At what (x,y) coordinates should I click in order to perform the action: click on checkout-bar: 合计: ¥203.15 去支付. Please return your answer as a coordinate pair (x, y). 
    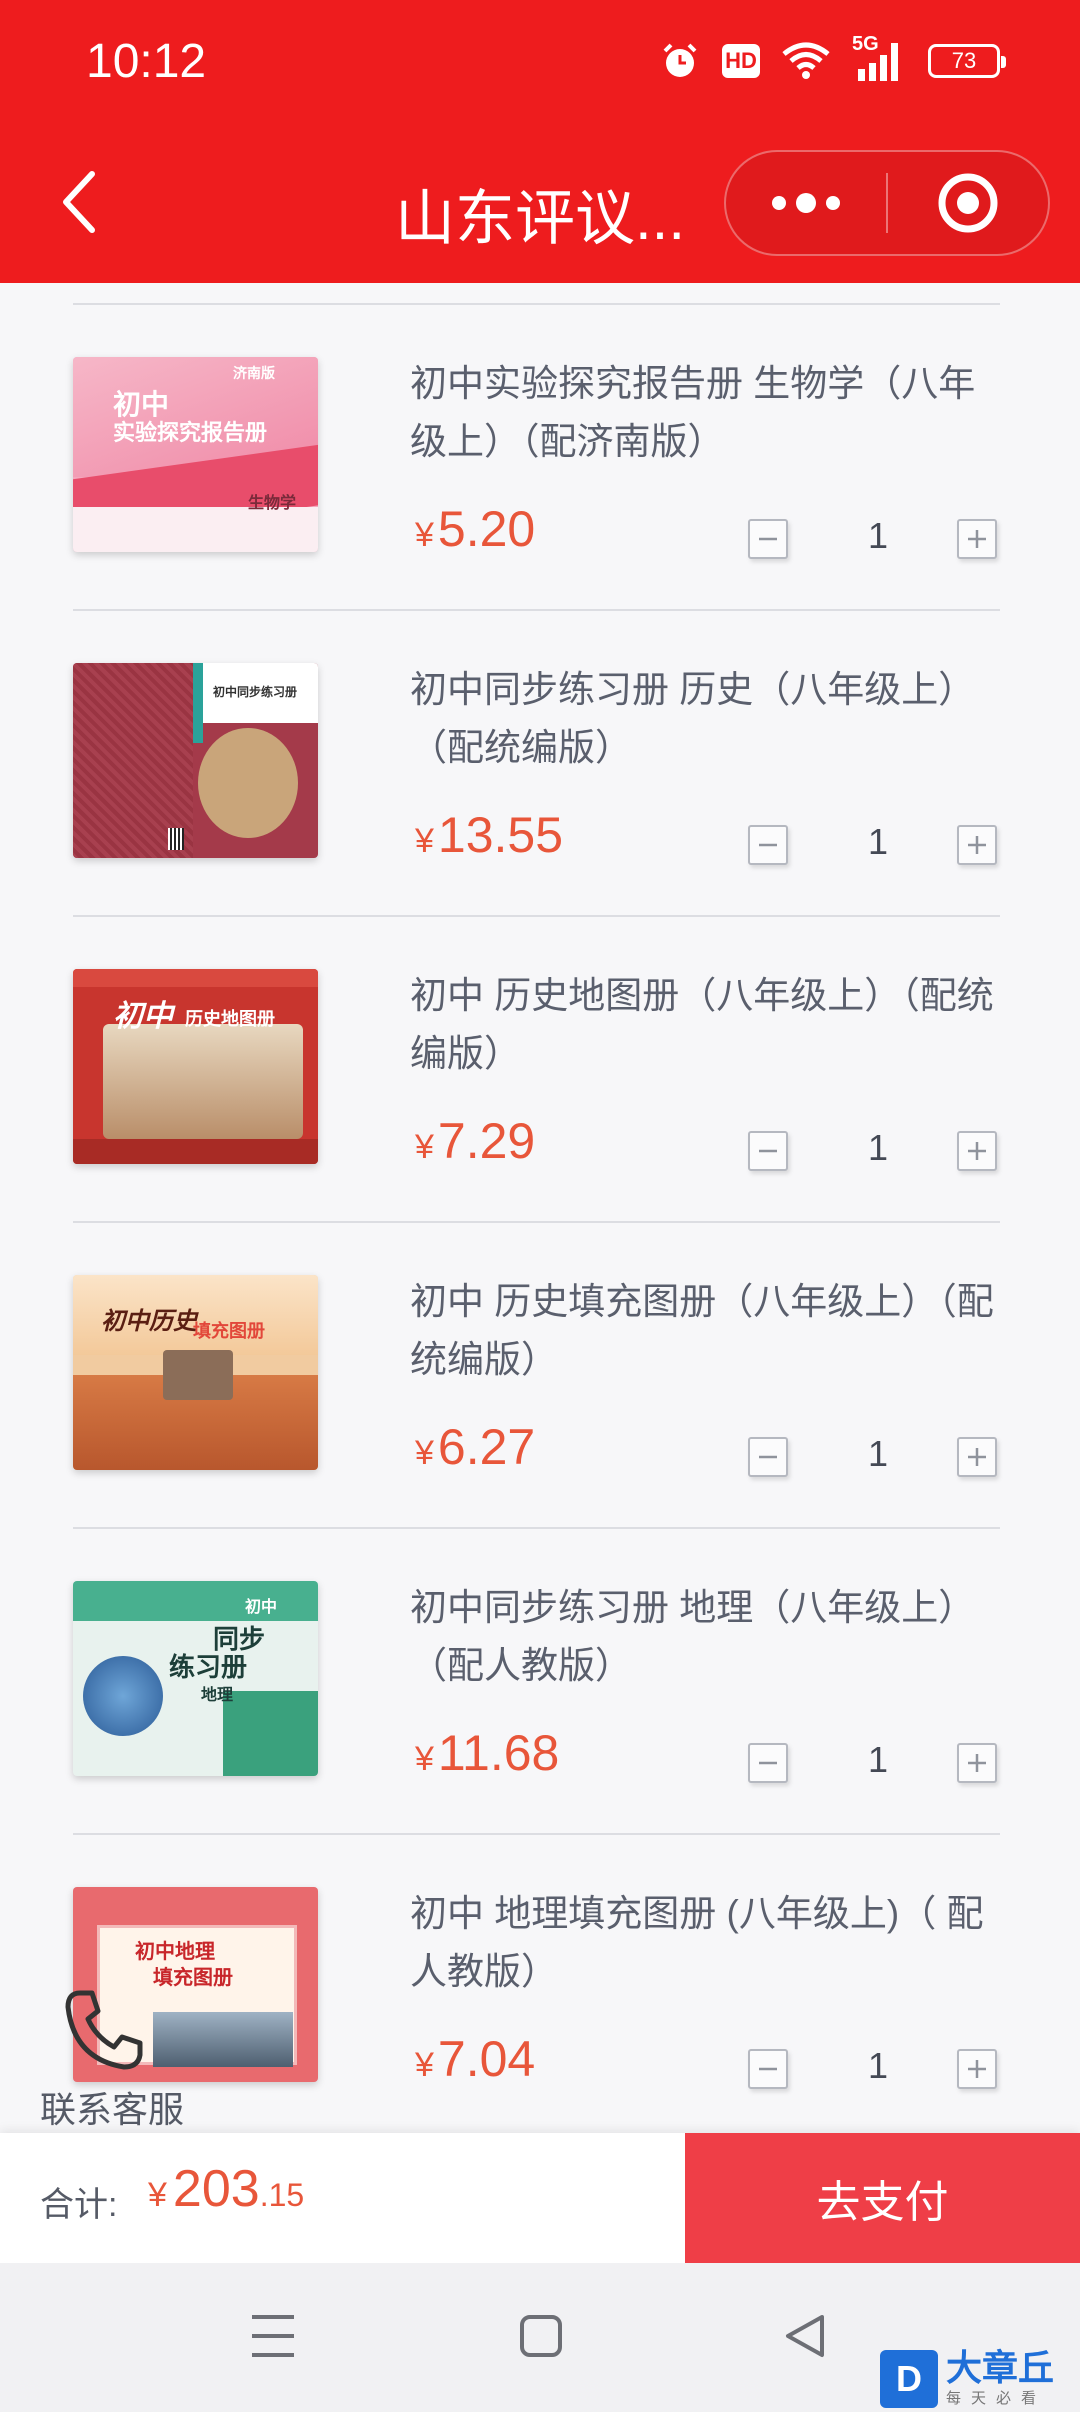
    Looking at the image, I should click on (540, 2198).